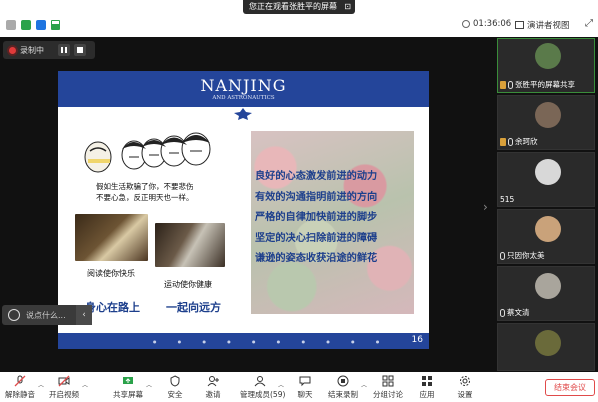 The image size is (598, 402). What do you see at coordinates (260, 381) in the screenshot?
I see `participants-icon` at bounding box center [260, 381].